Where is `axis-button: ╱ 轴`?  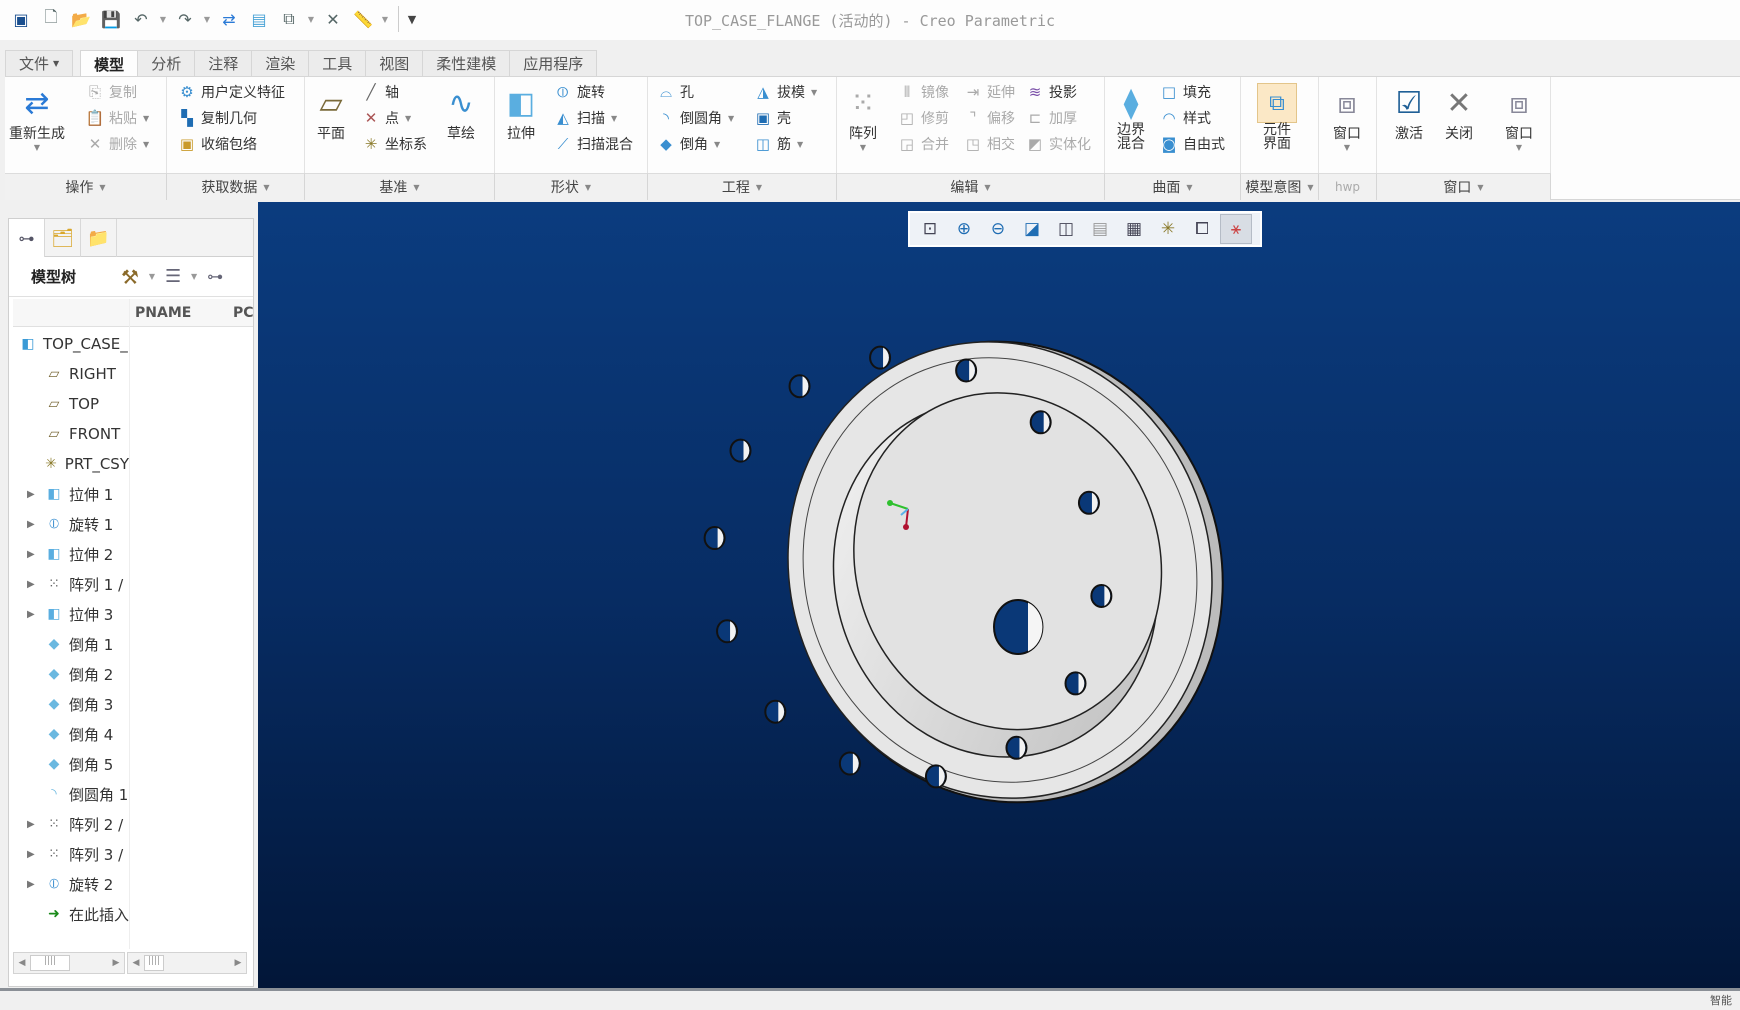
axis-button: ╱ 轴 is located at coordinates (380, 92).